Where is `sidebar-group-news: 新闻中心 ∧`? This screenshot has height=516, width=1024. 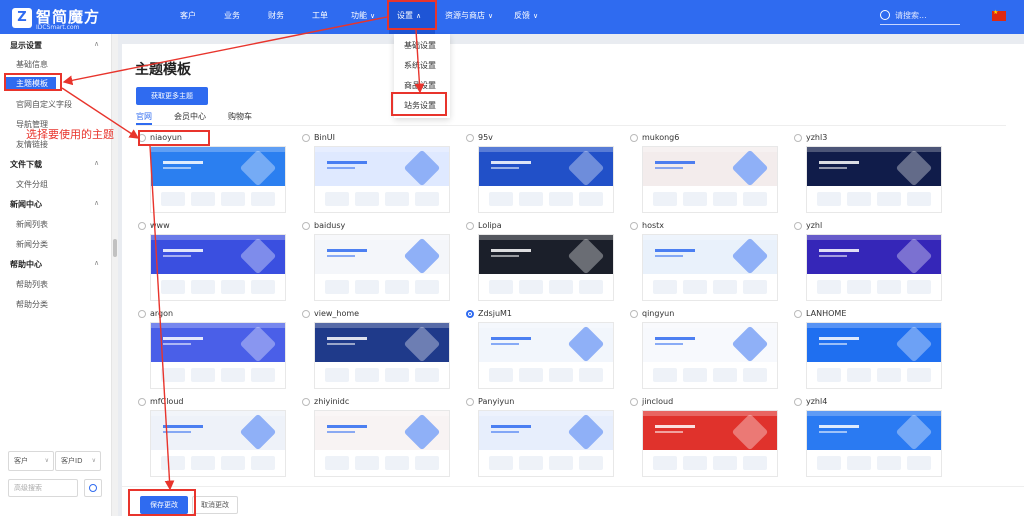
sidebar-group-news: 新闻中心 ∧ is located at coordinates (54, 204).